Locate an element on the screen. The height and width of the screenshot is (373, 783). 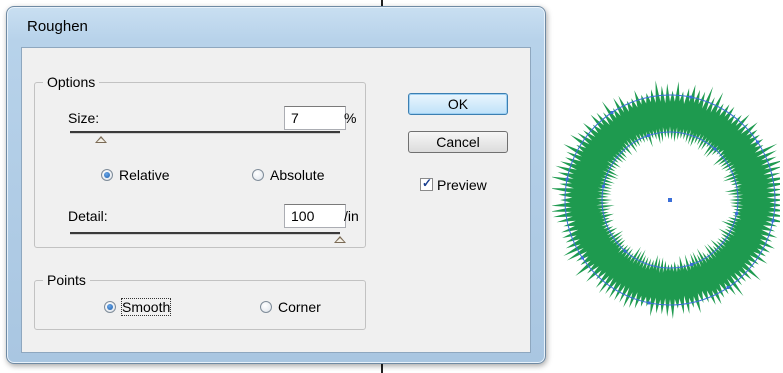
points-legend: Points is located at coordinates (66, 280).